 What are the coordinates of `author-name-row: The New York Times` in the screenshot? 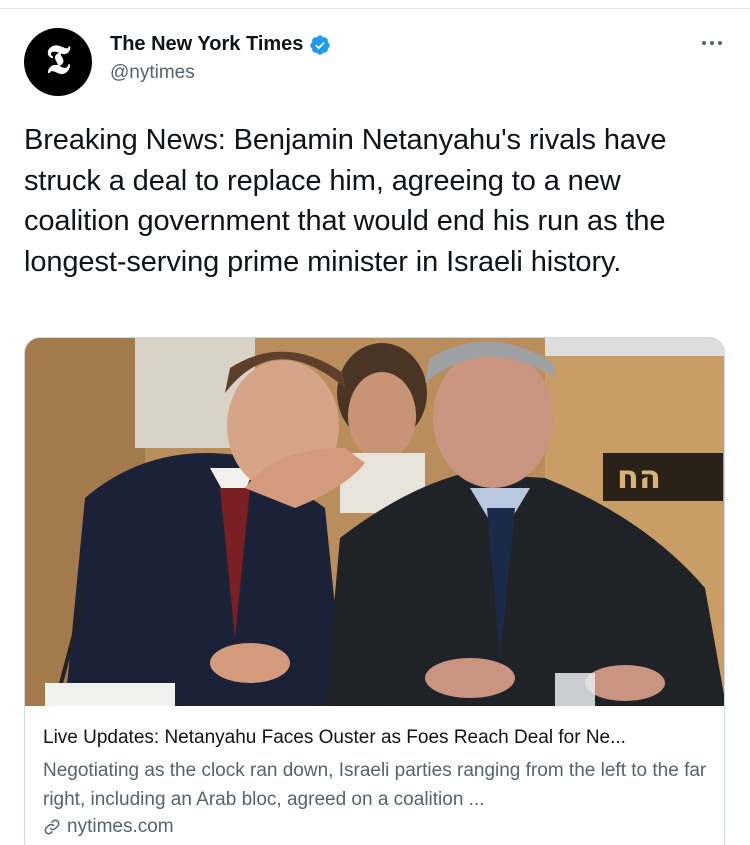 It's located at (220, 44).